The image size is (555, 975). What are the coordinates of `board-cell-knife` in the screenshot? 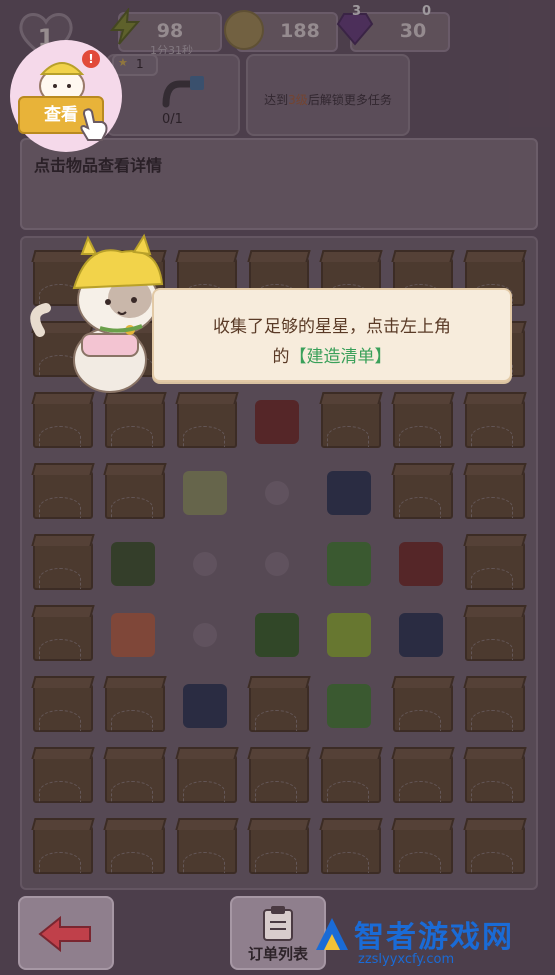 It's located at (132, 563).